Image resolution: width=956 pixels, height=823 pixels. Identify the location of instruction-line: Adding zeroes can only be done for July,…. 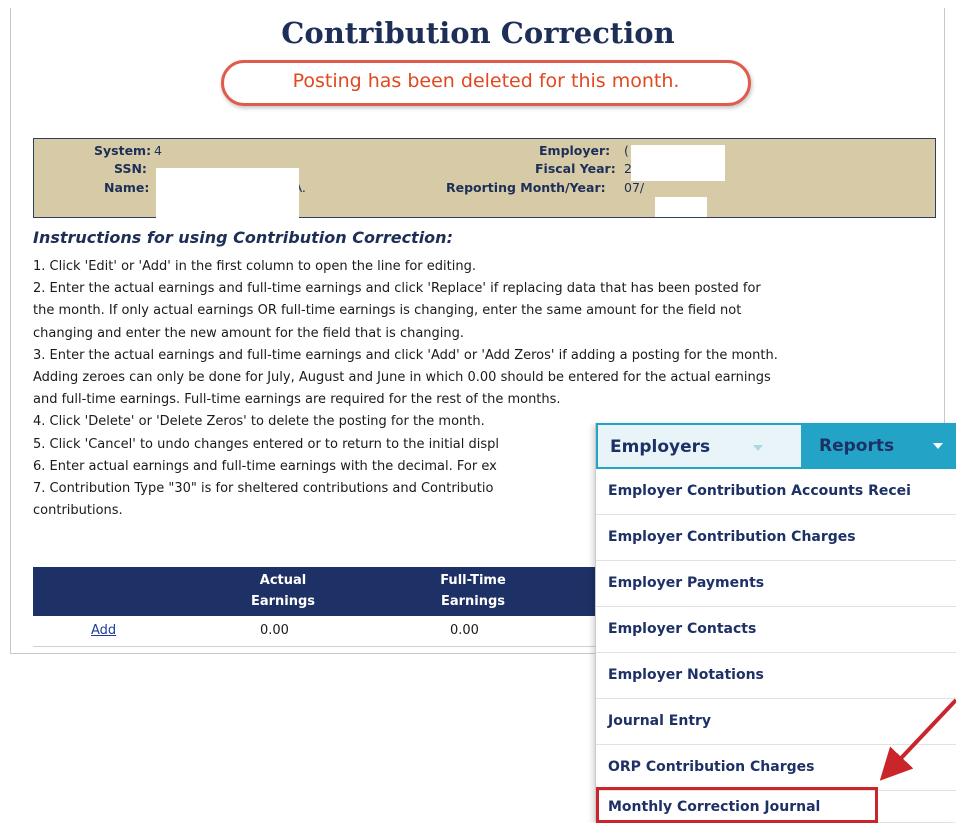
(402, 378).